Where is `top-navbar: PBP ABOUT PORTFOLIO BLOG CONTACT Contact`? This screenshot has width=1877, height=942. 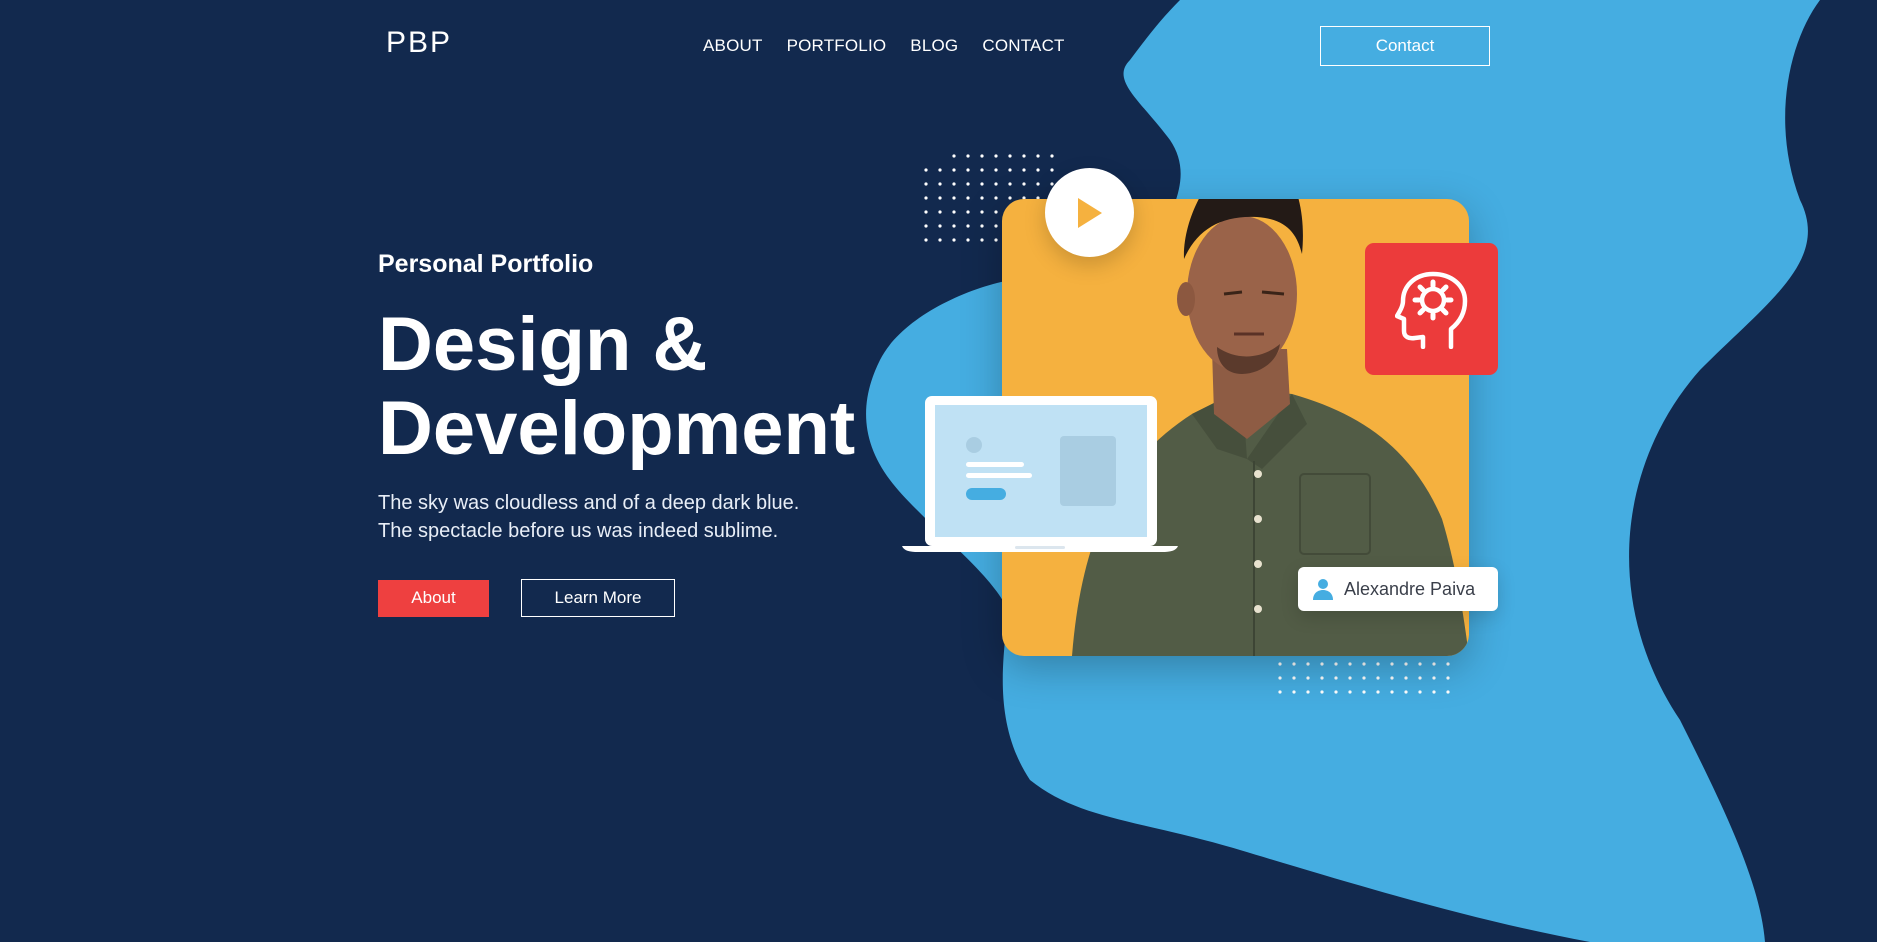
top-navbar: PBP ABOUT PORTFOLIO BLOG CONTACT Contact is located at coordinates (938, 46).